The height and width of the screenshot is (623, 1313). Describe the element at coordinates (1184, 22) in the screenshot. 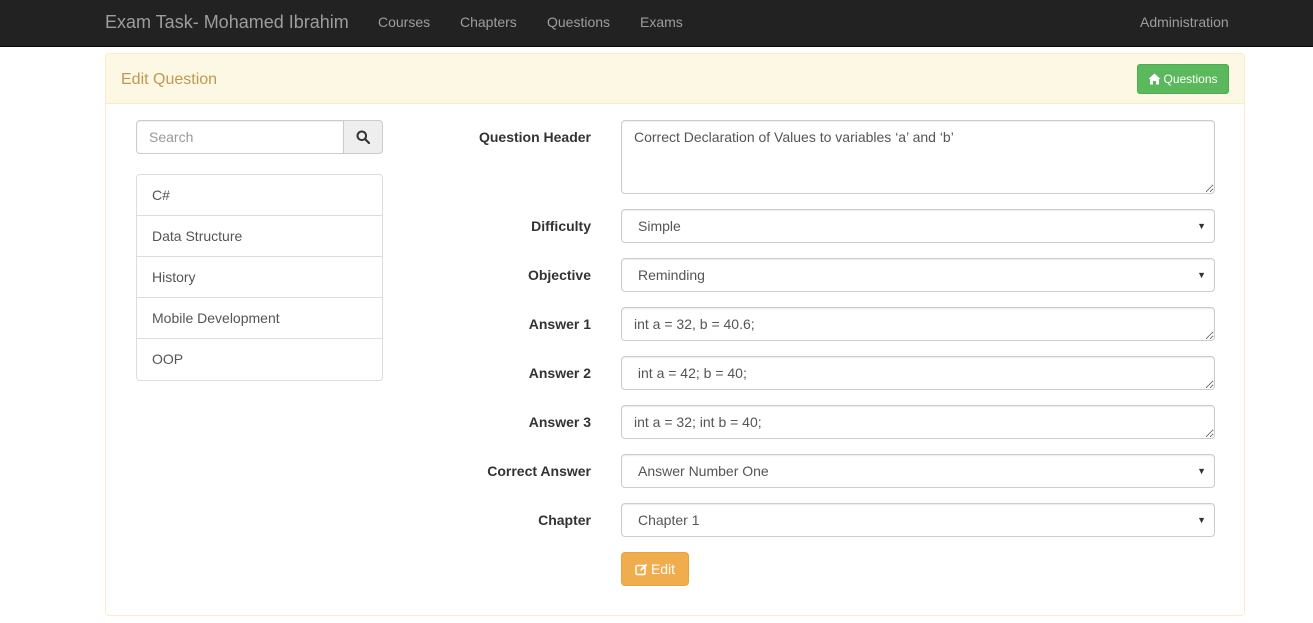

I see `nav-link-administration: Administration` at that location.